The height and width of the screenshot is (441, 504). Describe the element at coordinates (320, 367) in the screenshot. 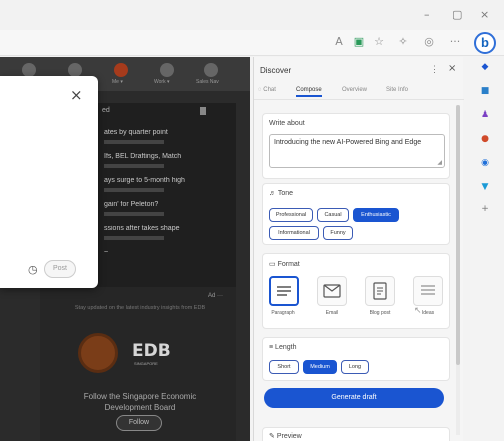

I see `length-medium: Medium` at that location.